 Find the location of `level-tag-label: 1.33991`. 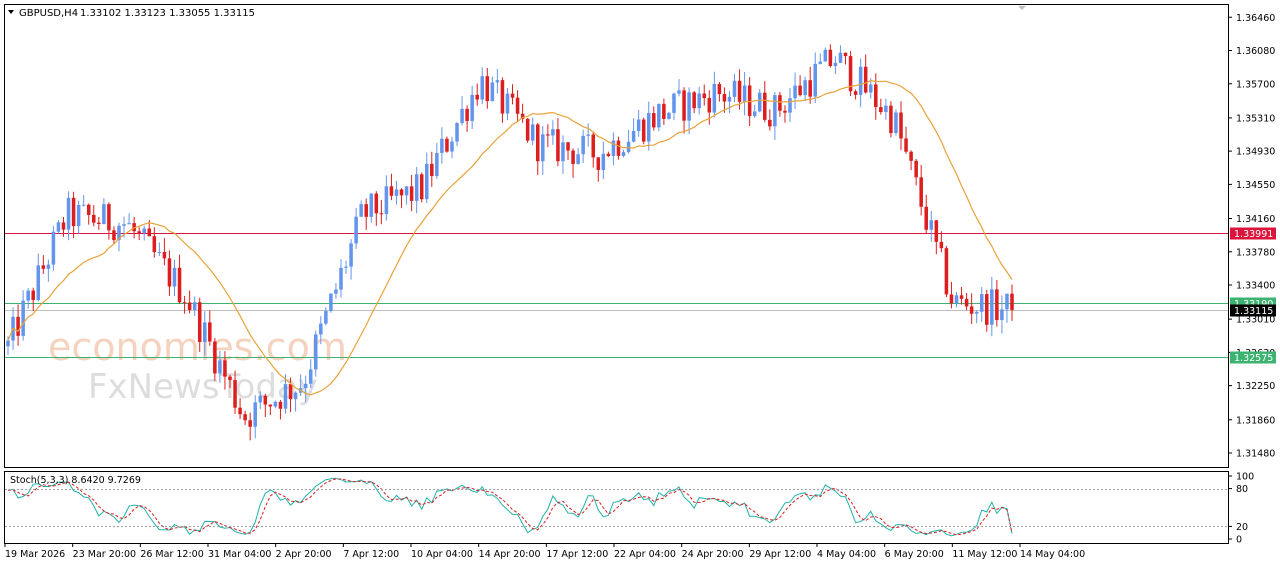

level-tag-label: 1.33991 is located at coordinates (1253, 234).